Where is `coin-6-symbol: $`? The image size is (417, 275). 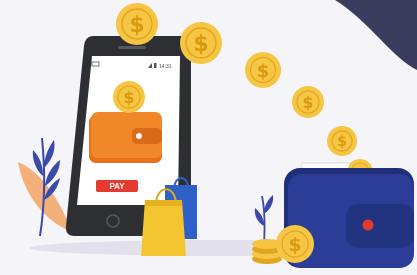
coin-6-symbol: $ is located at coordinates (342, 142).